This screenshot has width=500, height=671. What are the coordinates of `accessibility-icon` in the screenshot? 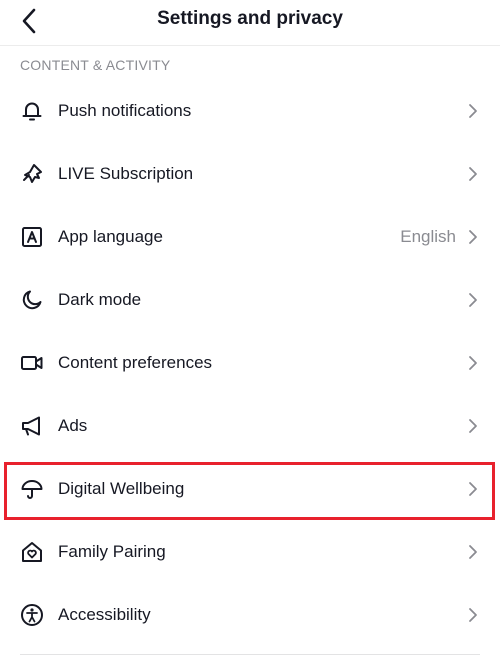 It's located at (32, 615).